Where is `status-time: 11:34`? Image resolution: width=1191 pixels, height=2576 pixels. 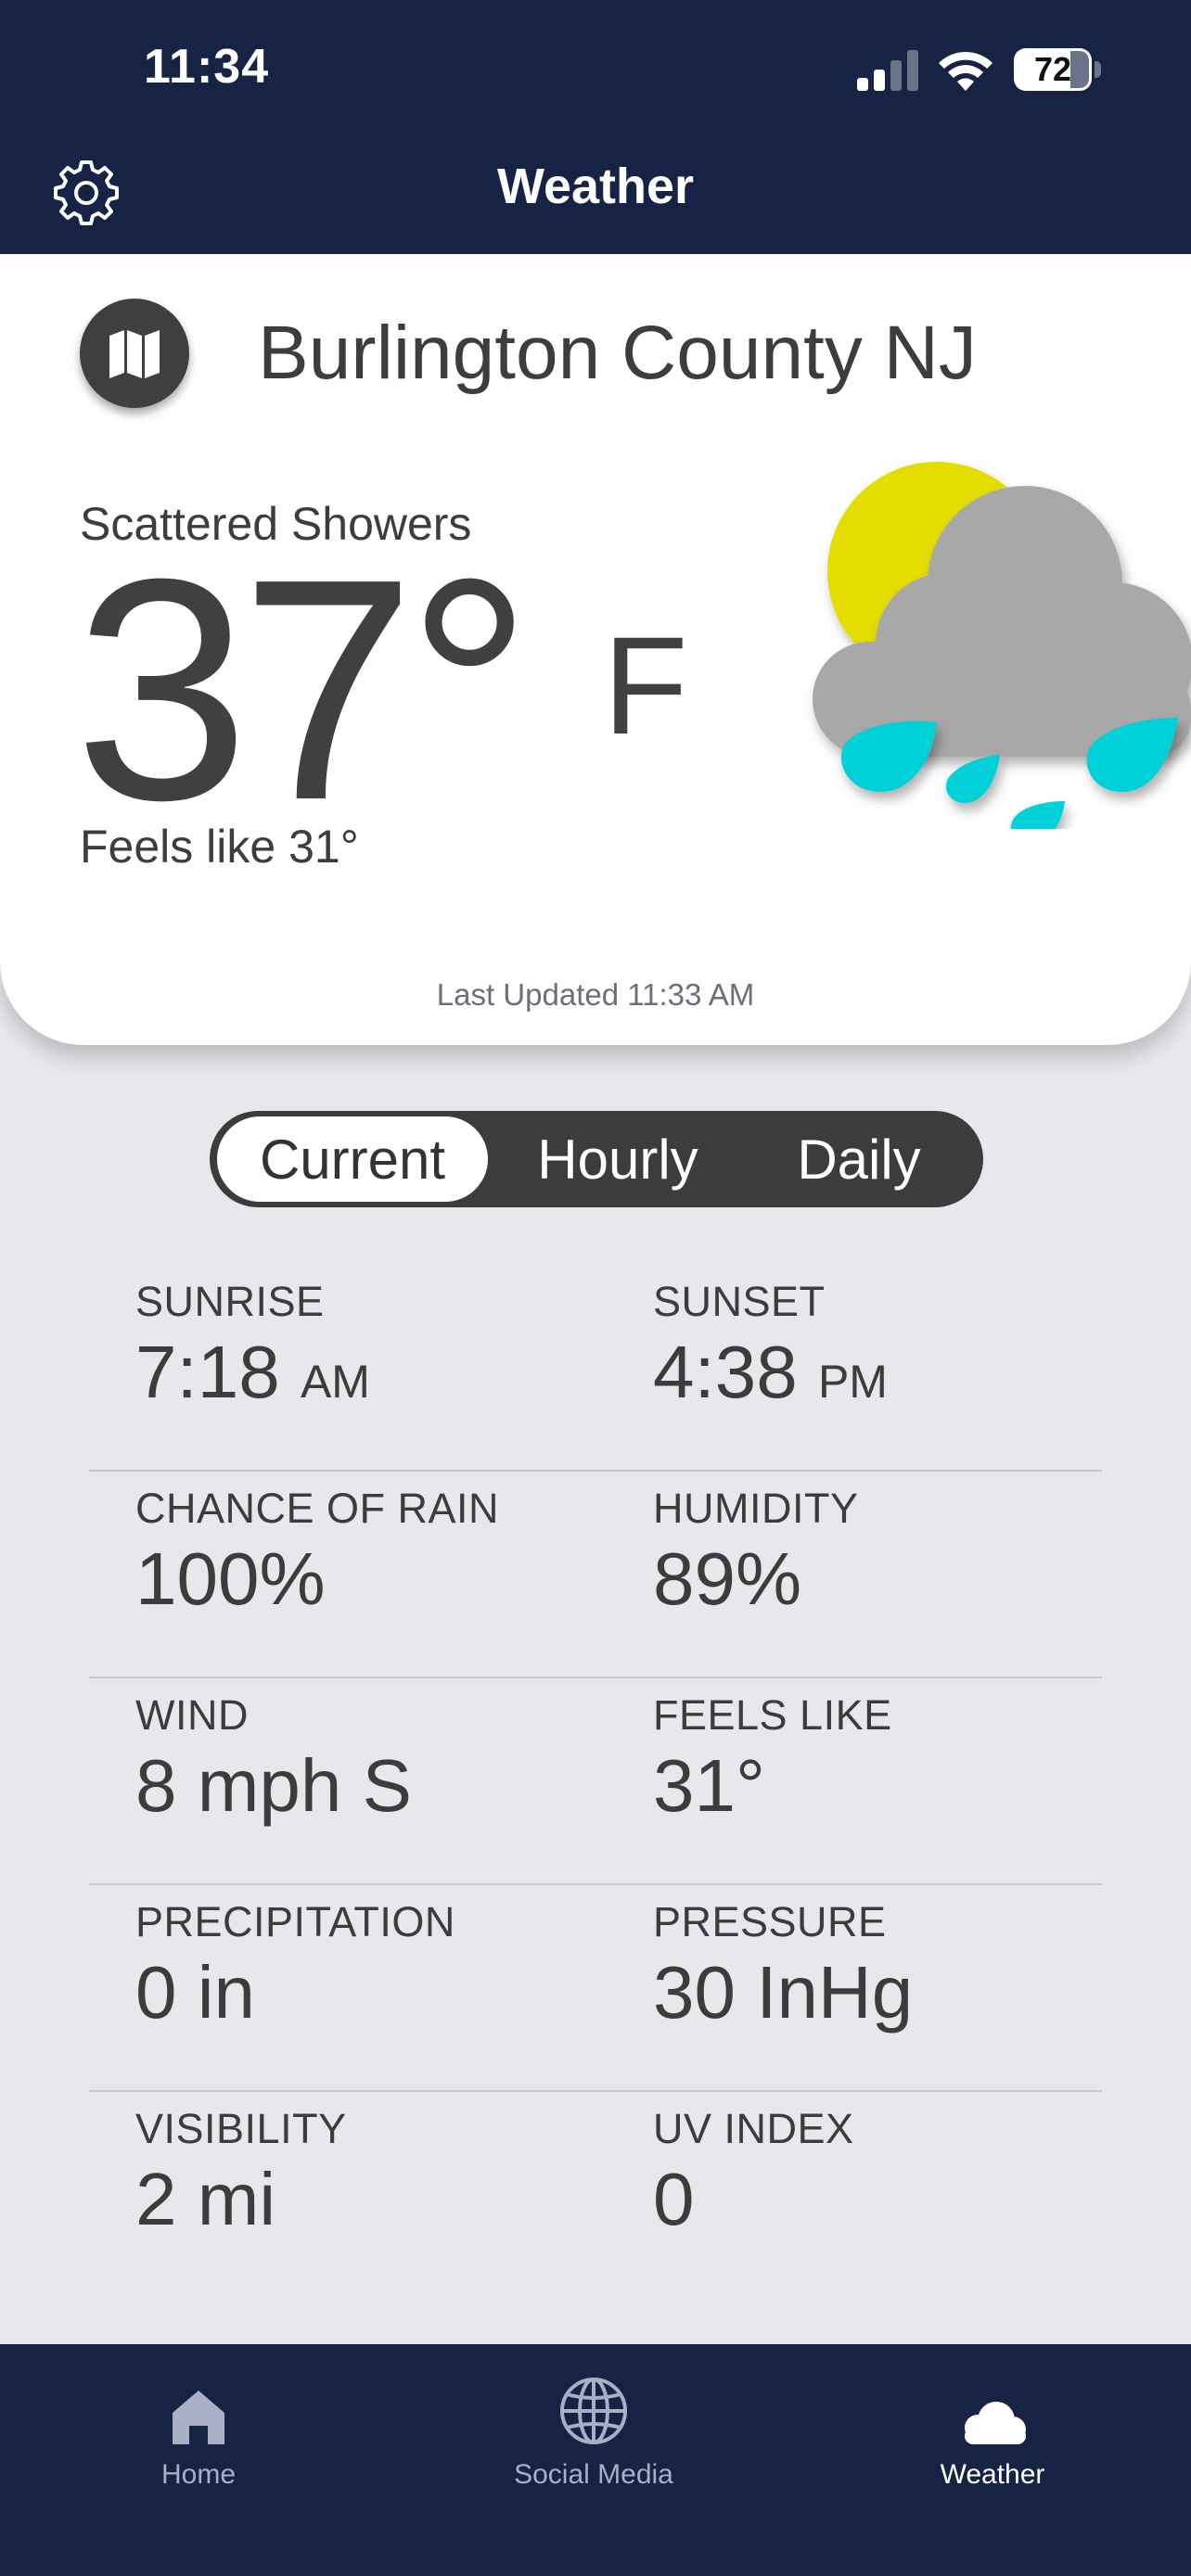 status-time: 11:34 is located at coordinates (207, 67).